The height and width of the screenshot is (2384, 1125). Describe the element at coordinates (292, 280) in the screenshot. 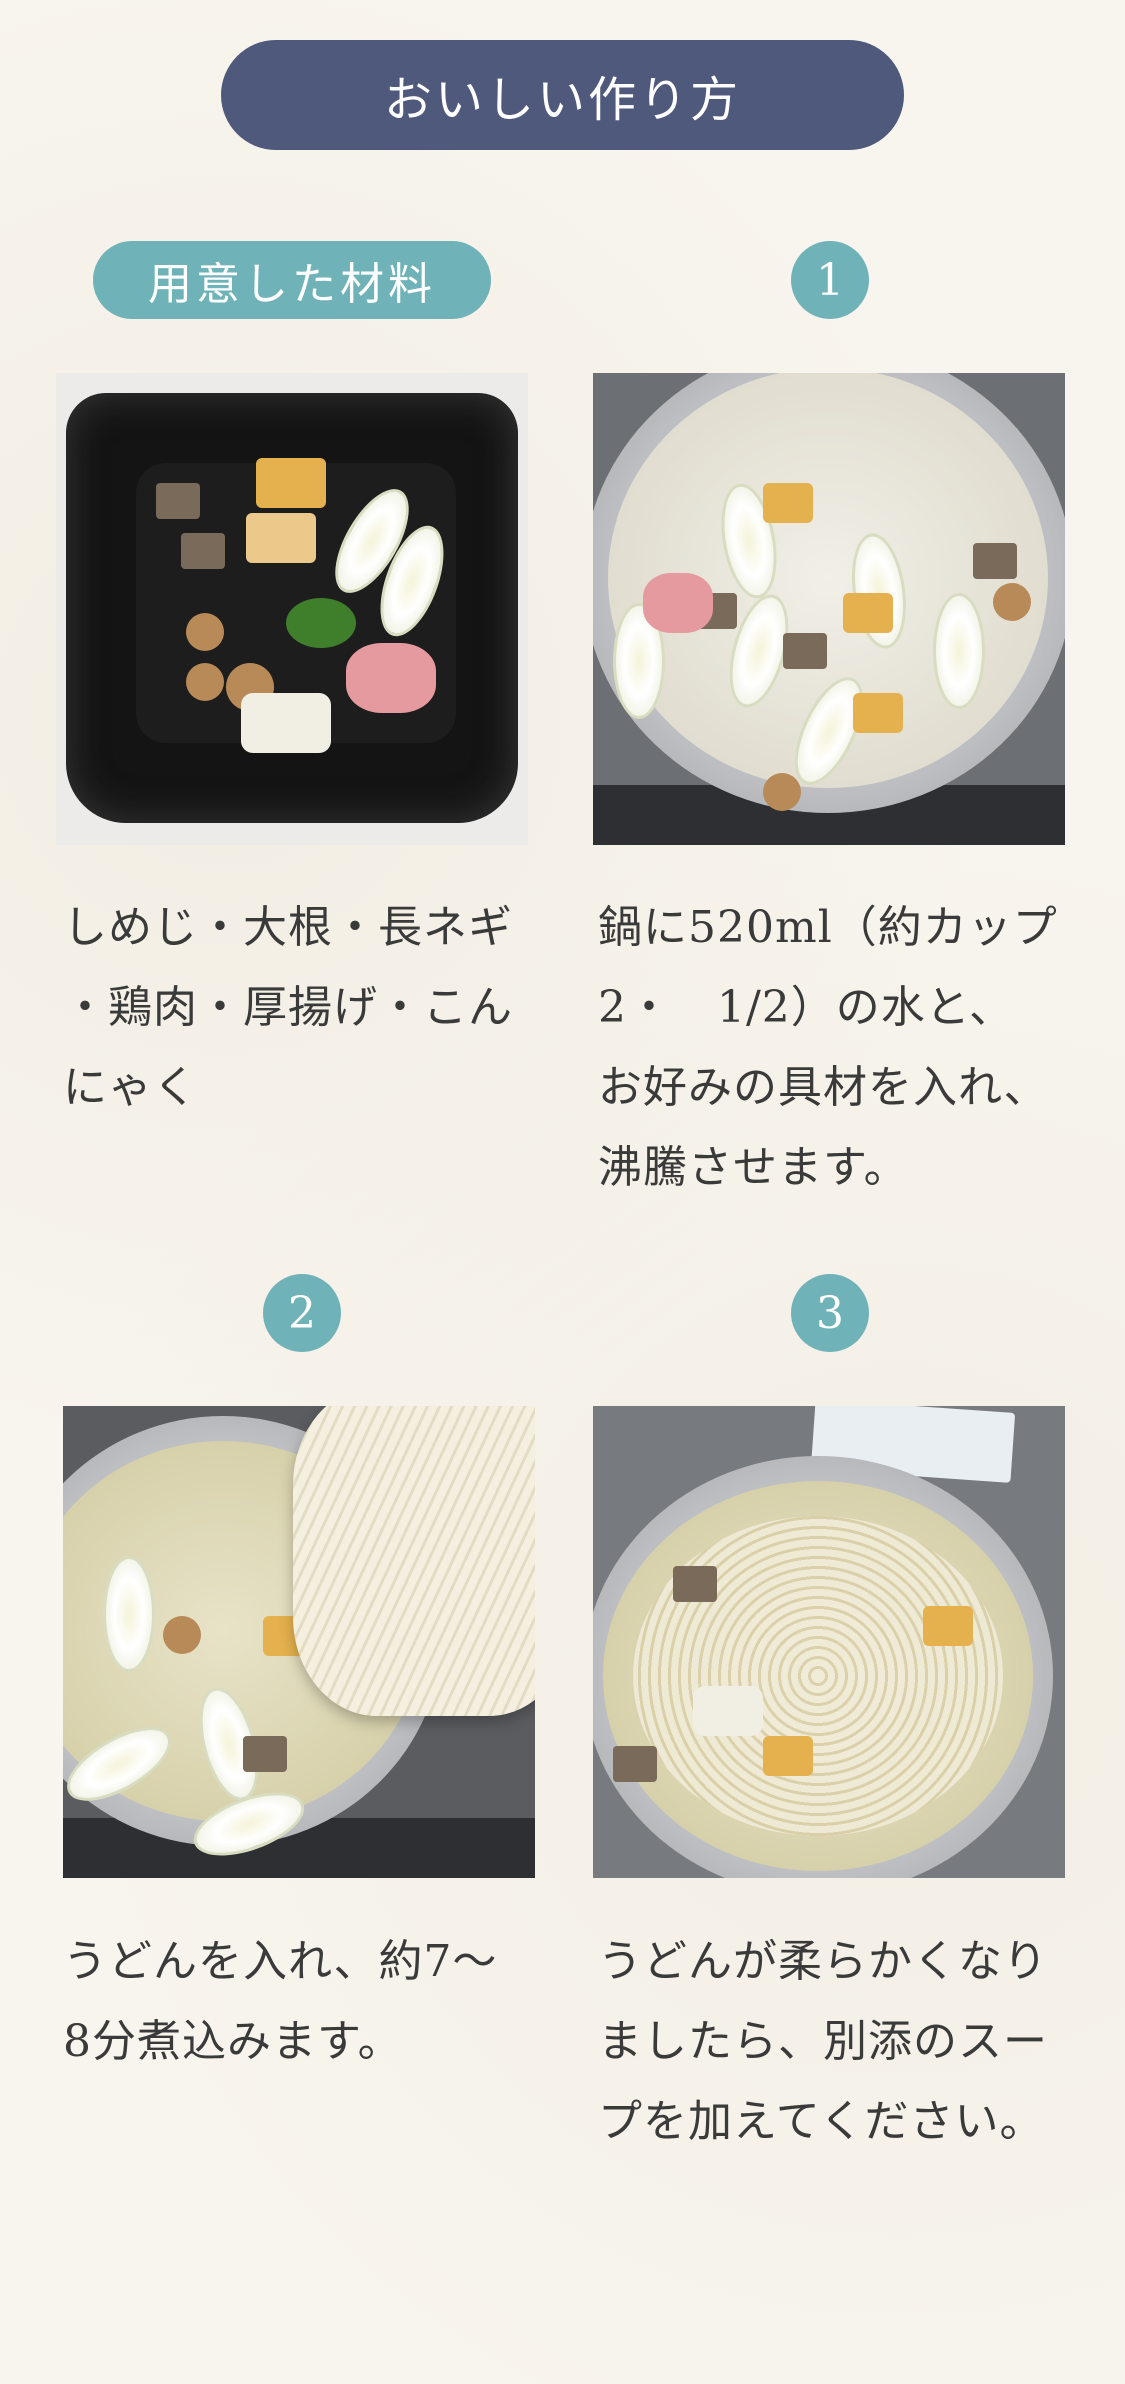

I see `ingredients-label: 用意した材料` at that location.